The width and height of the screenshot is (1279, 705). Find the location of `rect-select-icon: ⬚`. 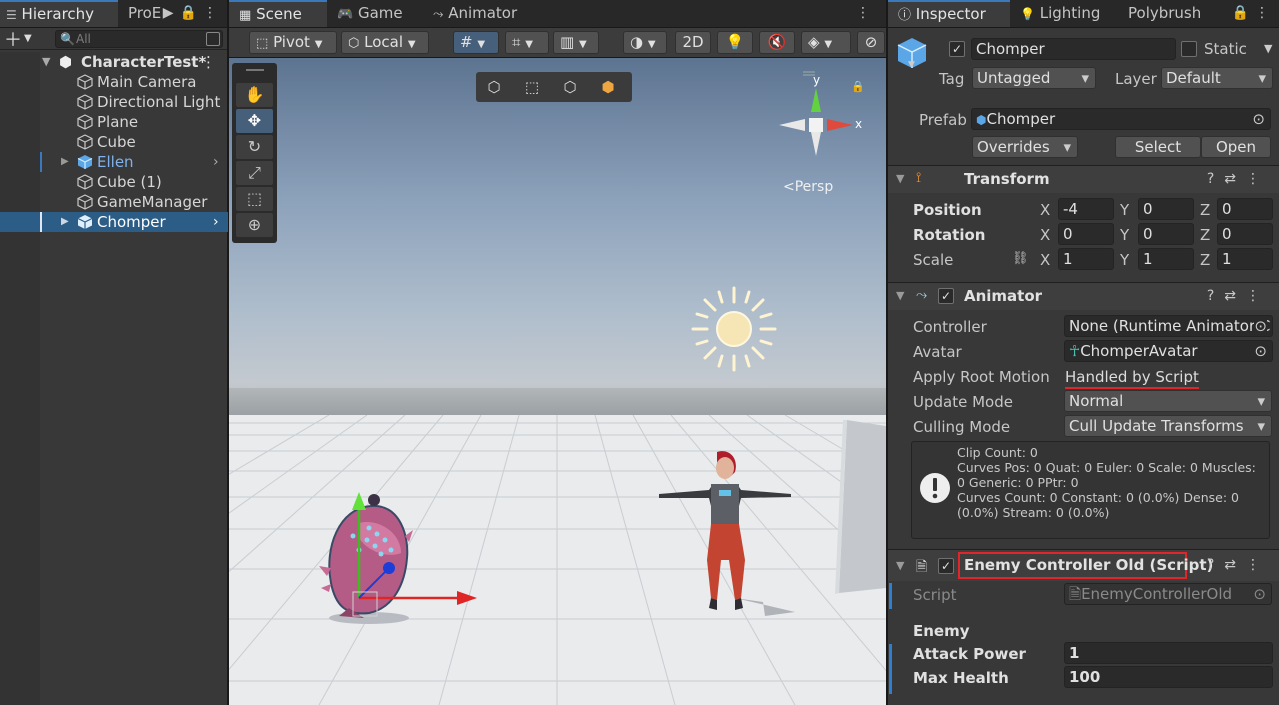

rect-select-icon: ⬚ is located at coordinates (532, 87).